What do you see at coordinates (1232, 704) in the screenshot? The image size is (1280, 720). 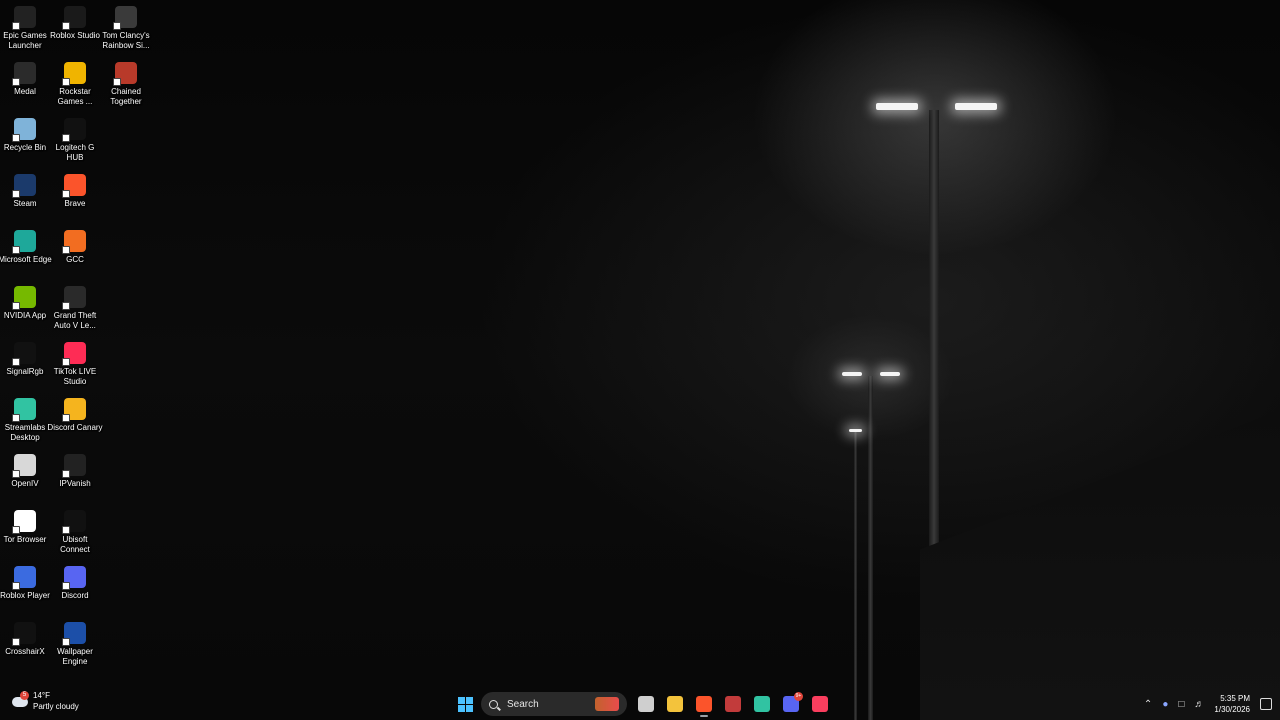 I see `clock: 5:35 PM 1/30/2026` at bounding box center [1232, 704].